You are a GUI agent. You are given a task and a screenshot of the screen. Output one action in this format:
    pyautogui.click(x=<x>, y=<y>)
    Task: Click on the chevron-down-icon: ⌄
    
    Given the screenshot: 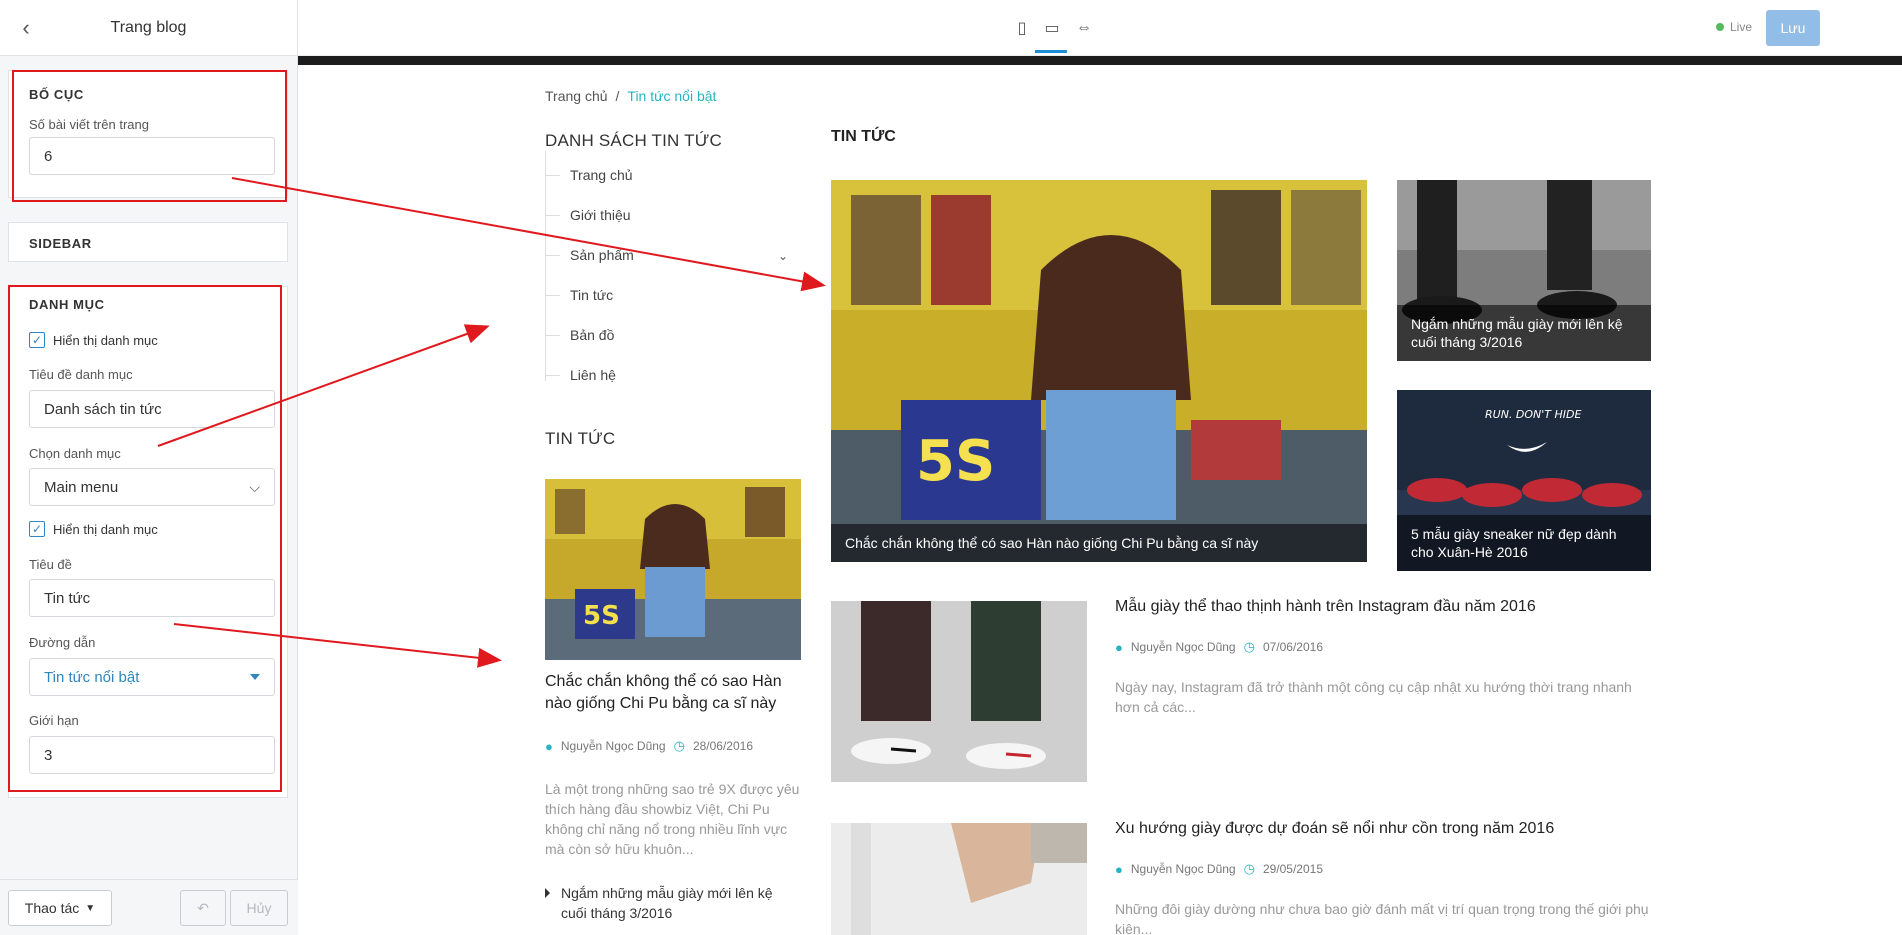 What is the action you would take?
    pyautogui.click(x=783, y=256)
    